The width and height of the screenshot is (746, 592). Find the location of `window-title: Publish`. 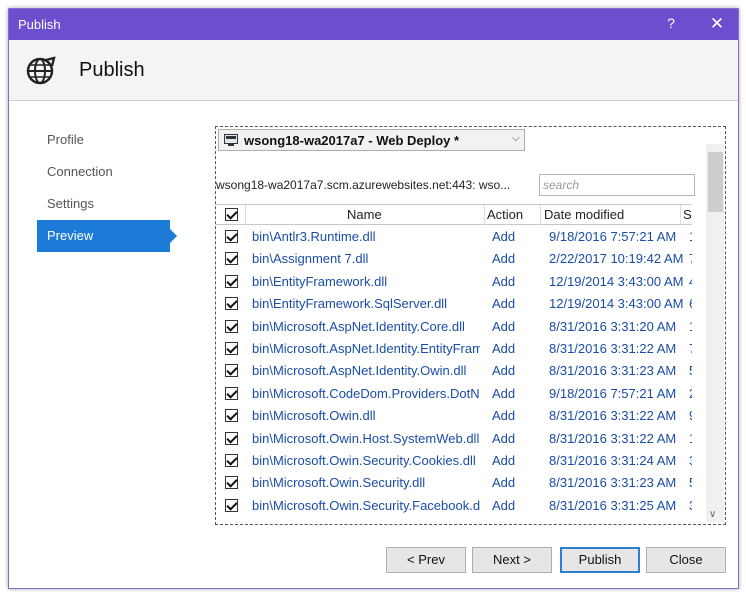

window-title: Publish is located at coordinates (39, 24).